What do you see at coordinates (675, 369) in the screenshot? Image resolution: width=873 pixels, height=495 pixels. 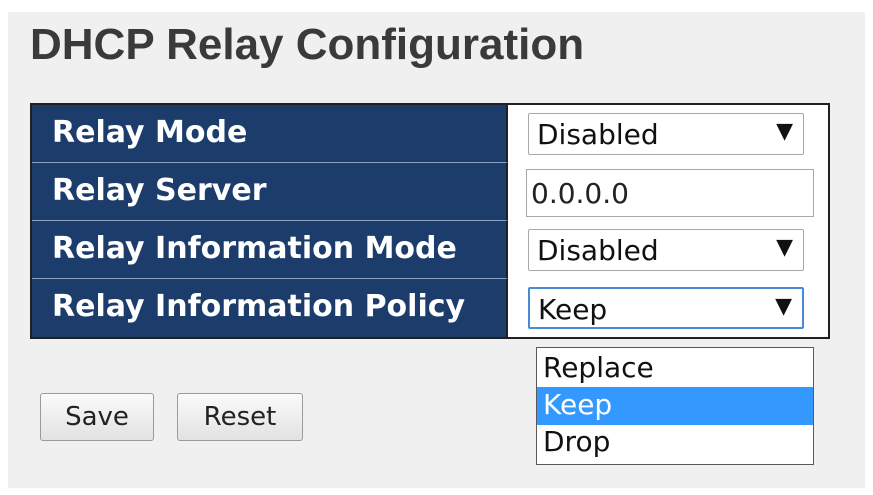 I see `dropdown-option-replace: Replace` at bounding box center [675, 369].